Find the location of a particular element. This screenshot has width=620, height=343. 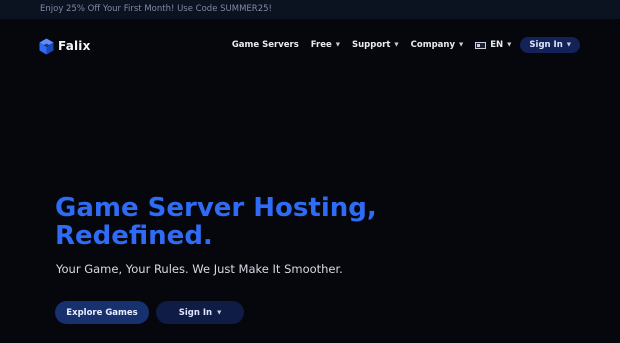

nav-signin-button: Sign In ▼ is located at coordinates (550, 45).